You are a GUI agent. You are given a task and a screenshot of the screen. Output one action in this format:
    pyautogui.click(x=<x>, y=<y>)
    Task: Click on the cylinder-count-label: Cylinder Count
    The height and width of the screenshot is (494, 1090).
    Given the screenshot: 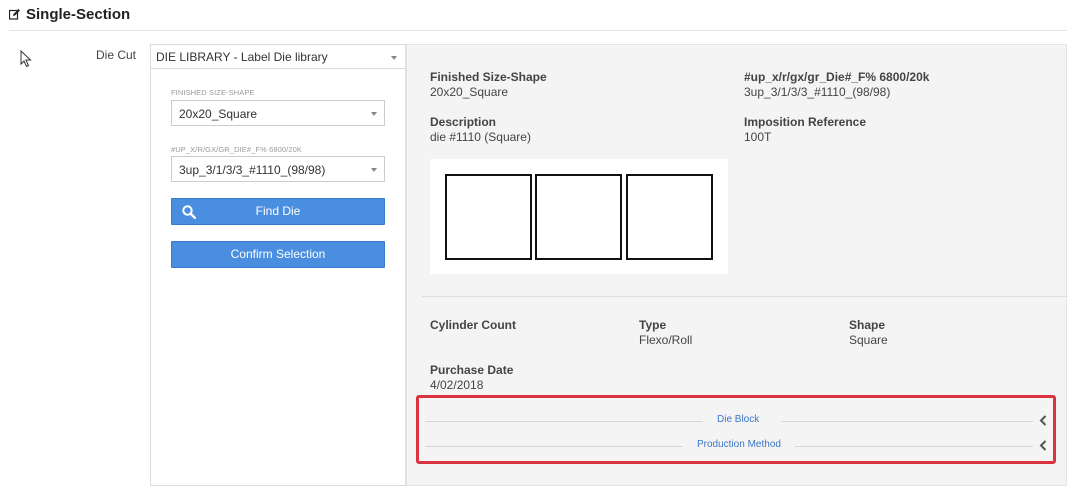 What is the action you would take?
    pyautogui.click(x=473, y=325)
    